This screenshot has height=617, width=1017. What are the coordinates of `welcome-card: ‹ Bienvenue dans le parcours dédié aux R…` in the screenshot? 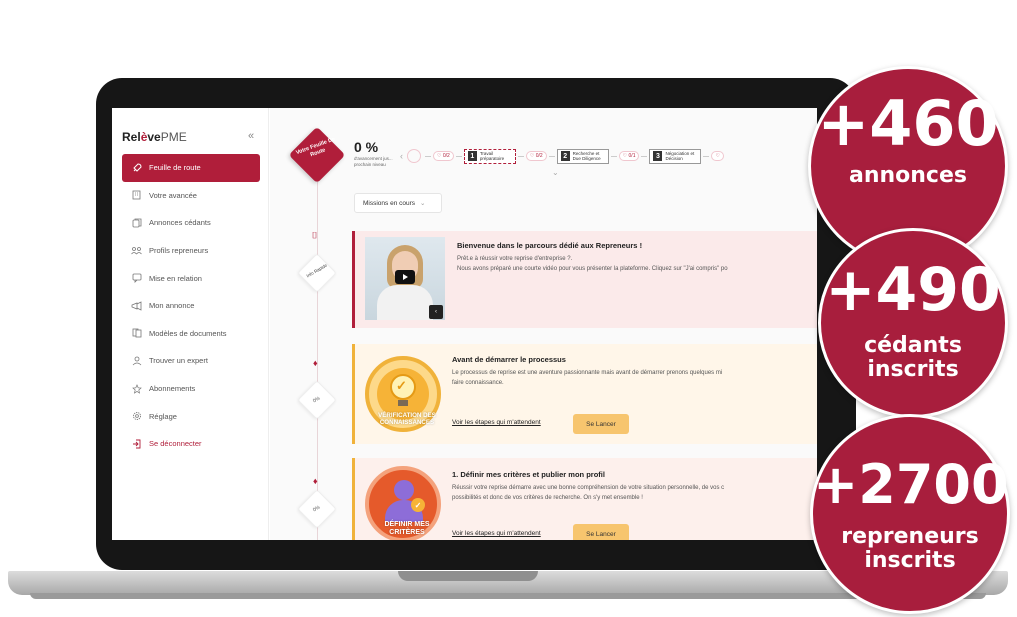 It's located at (584, 279).